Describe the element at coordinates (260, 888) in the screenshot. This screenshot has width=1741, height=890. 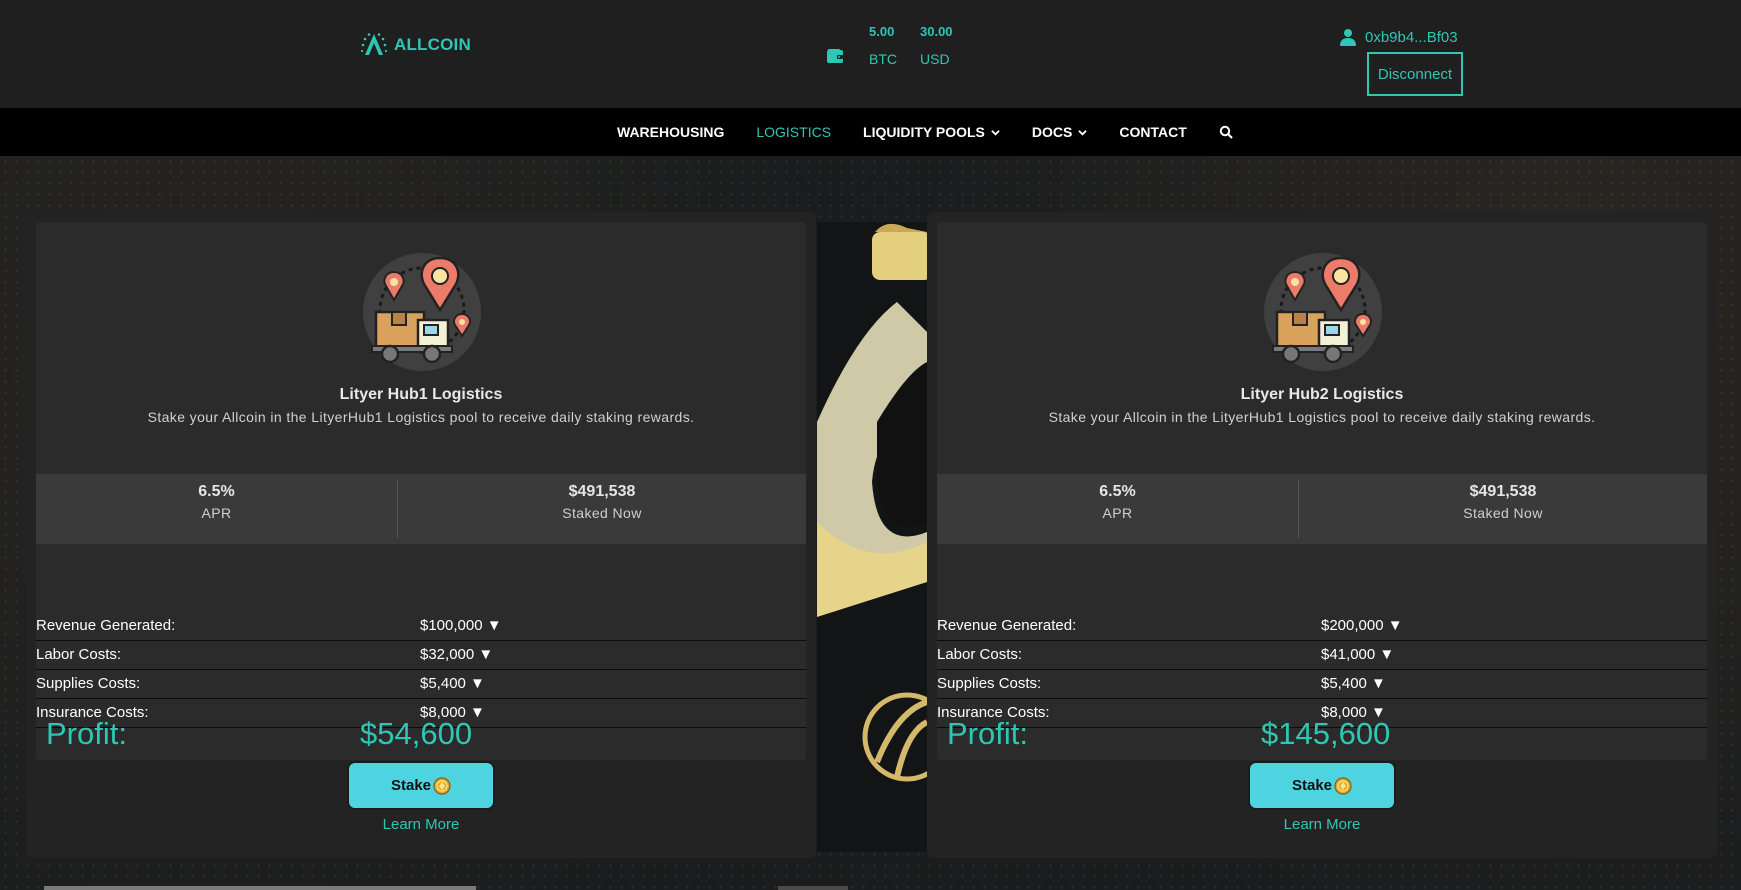
I see `horizontal-scrollbar` at that location.